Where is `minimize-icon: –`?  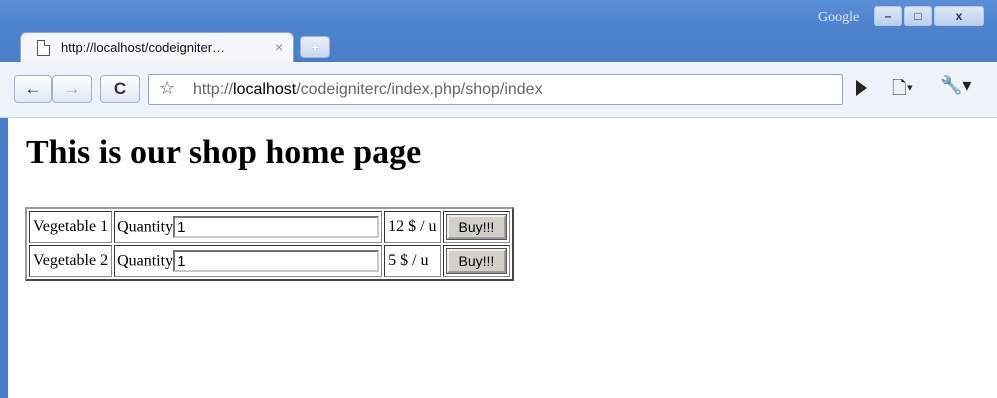
minimize-icon: – is located at coordinates (888, 16).